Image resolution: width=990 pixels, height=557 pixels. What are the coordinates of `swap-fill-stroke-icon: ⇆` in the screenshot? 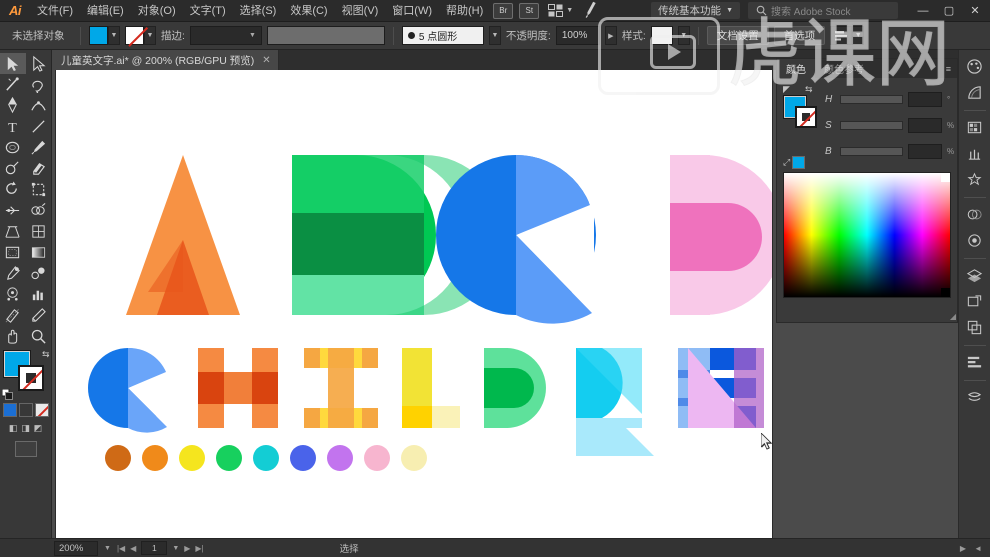 It's located at (46, 354).